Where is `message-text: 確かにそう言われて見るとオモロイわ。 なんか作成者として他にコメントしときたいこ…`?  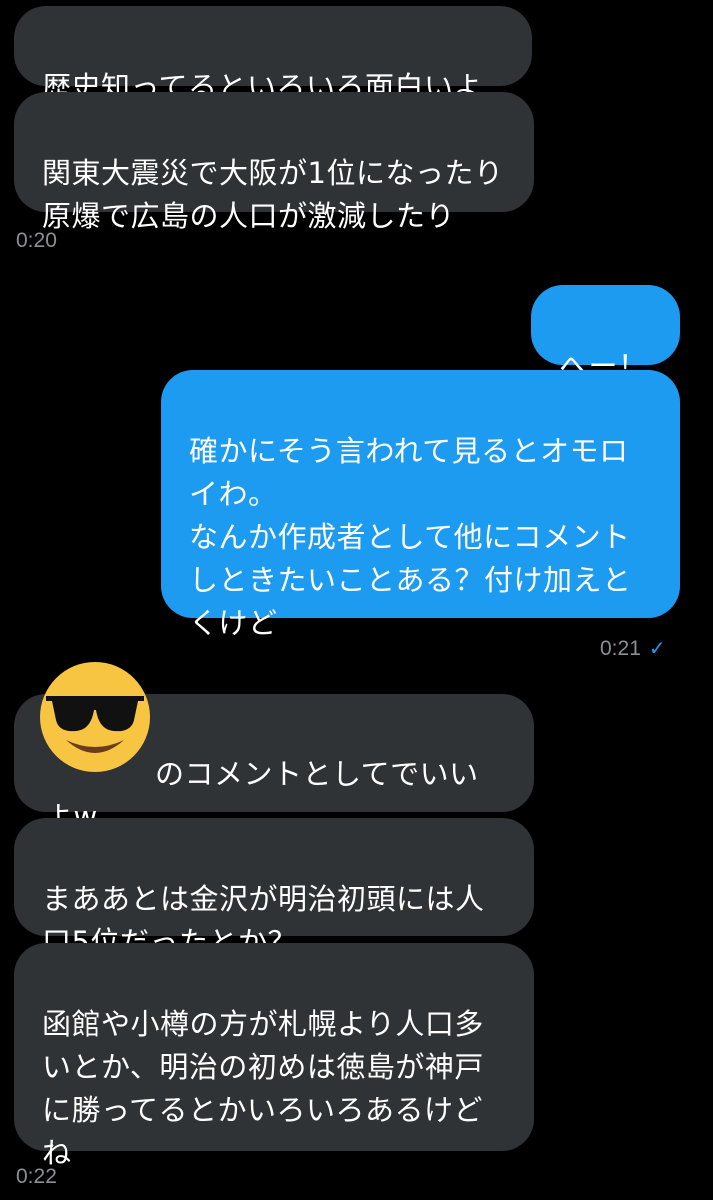
message-text: 確かにそう言われて見るとオモロイわ。 なんか作成者として他にコメントしときたいこ… is located at coordinates (410, 537).